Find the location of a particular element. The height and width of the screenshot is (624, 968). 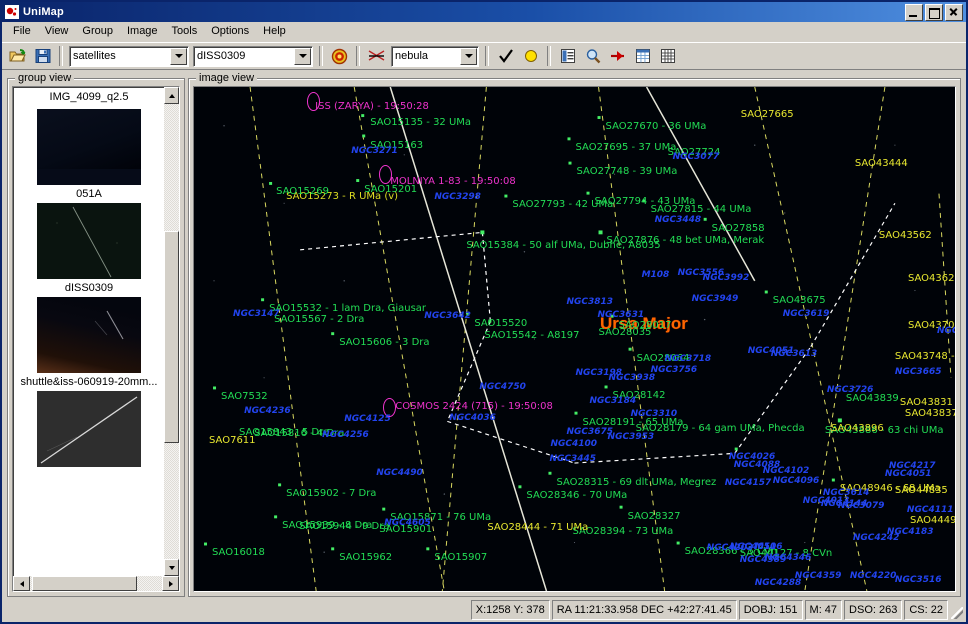

open-folder-icon is located at coordinates (17, 56).